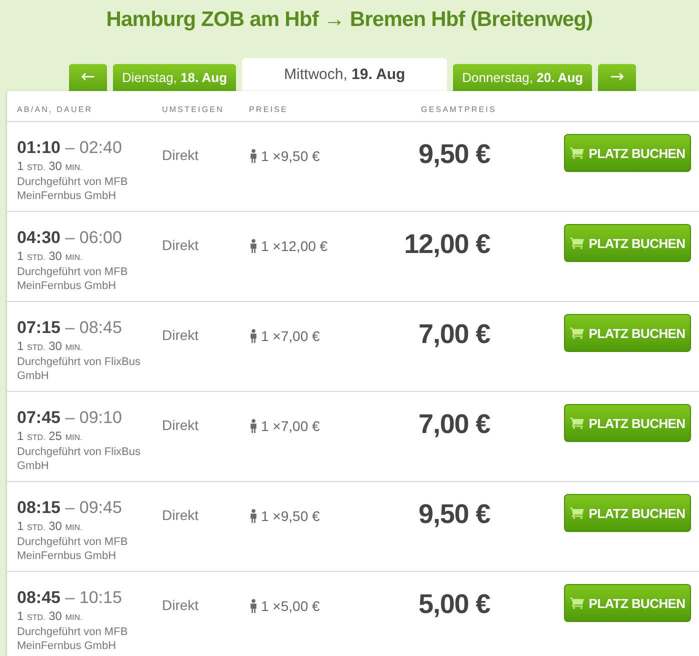 The height and width of the screenshot is (656, 699). I want to click on column-header: PREISE, so click(268, 110).